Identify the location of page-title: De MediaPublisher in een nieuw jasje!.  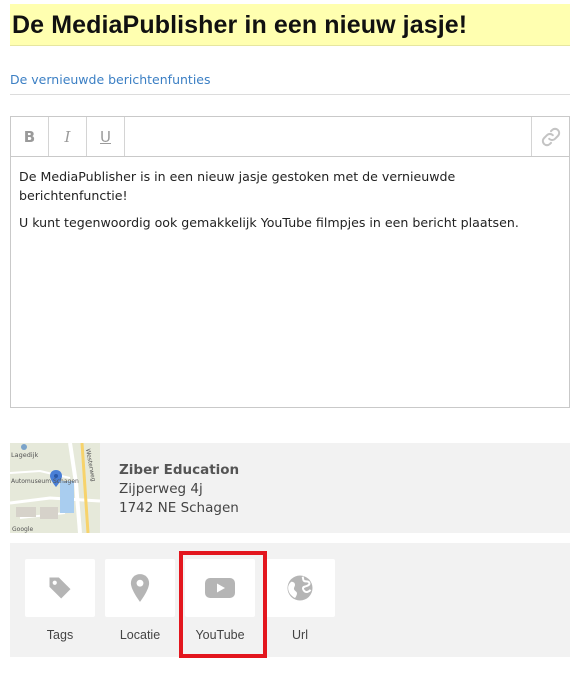
(240, 25).